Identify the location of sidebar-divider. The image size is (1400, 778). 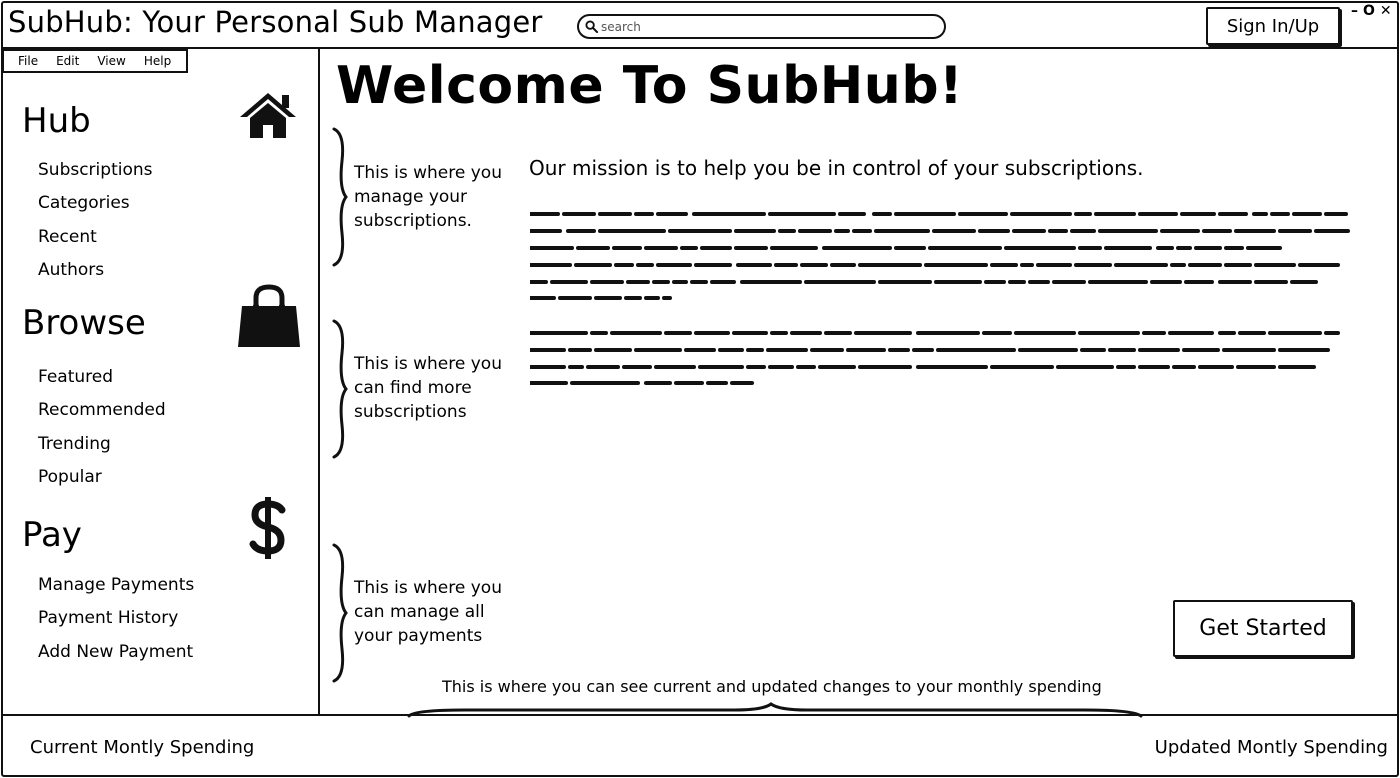
(319, 382).